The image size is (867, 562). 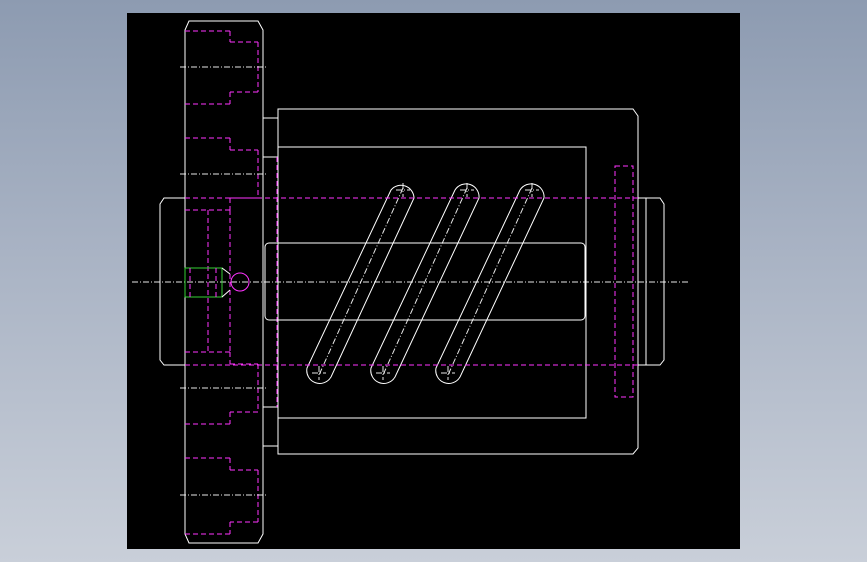 I want to click on hub-step-bottom, so click(x=271, y=426).